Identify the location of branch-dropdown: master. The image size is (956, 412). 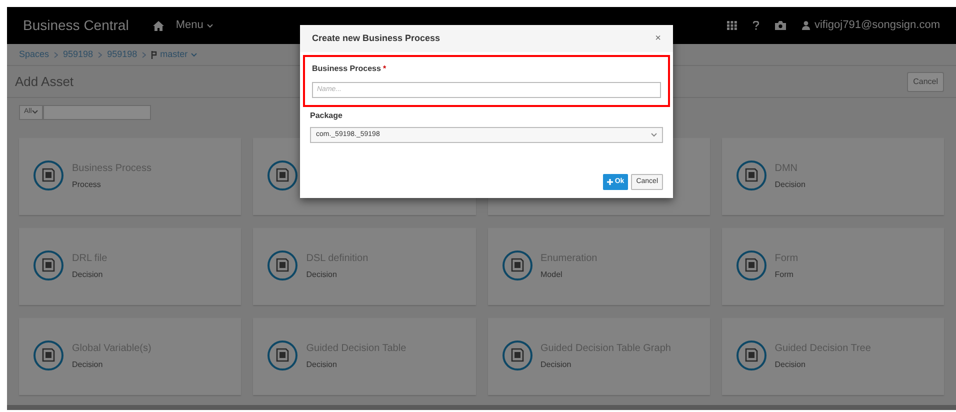
(174, 55).